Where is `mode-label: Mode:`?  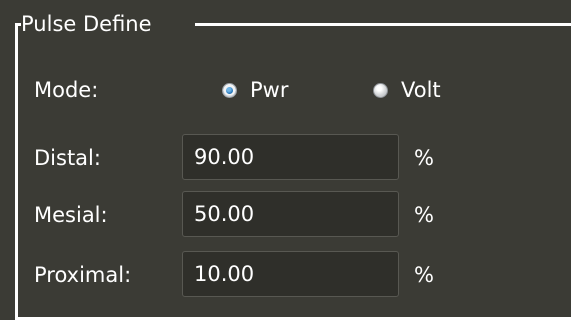 mode-label: Mode: is located at coordinates (66, 90).